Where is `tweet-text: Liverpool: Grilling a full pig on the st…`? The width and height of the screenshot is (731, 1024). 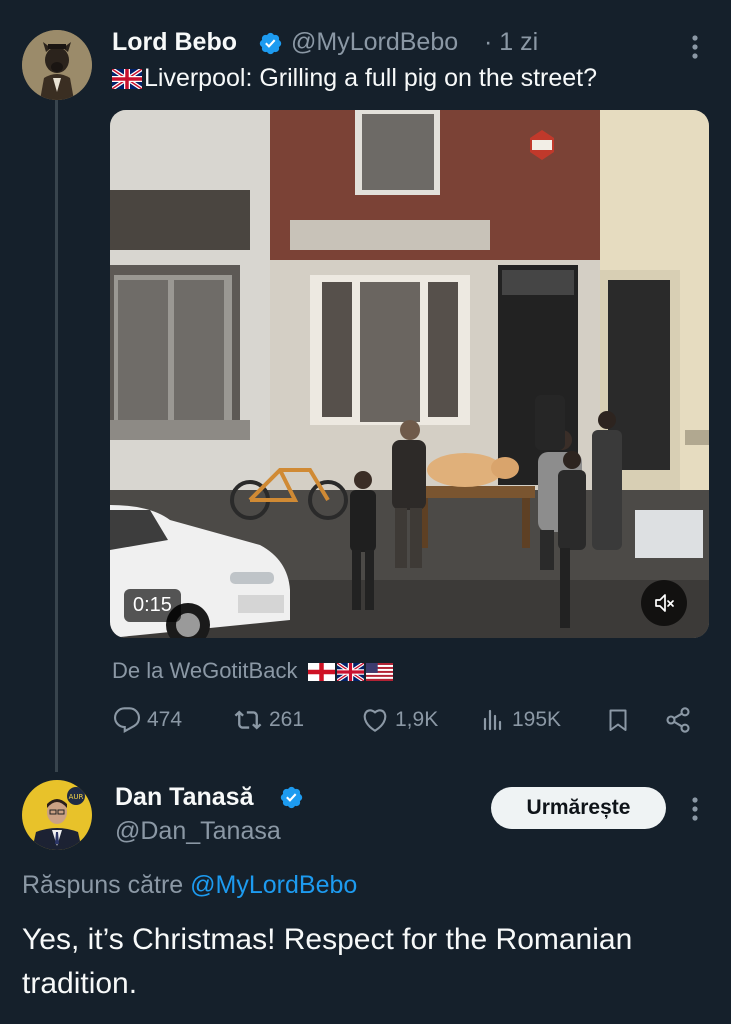 tweet-text: Liverpool: Grilling a full pig on the st… is located at coordinates (354, 78).